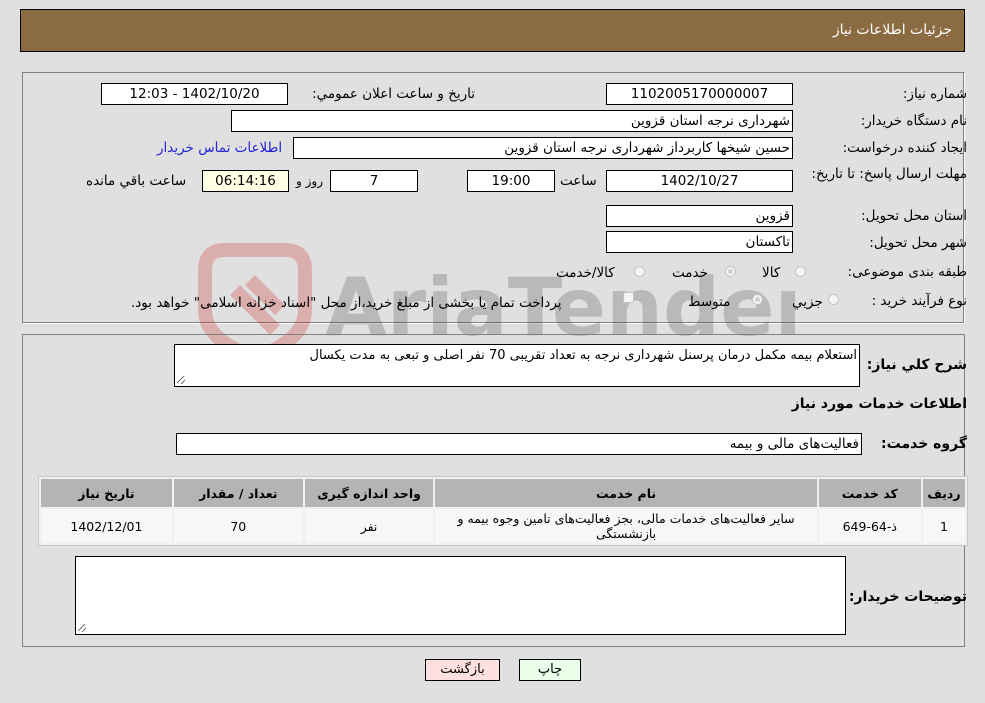 The image size is (985, 703). I want to click on purchase-type-option-medium: متوسط, so click(709, 302).